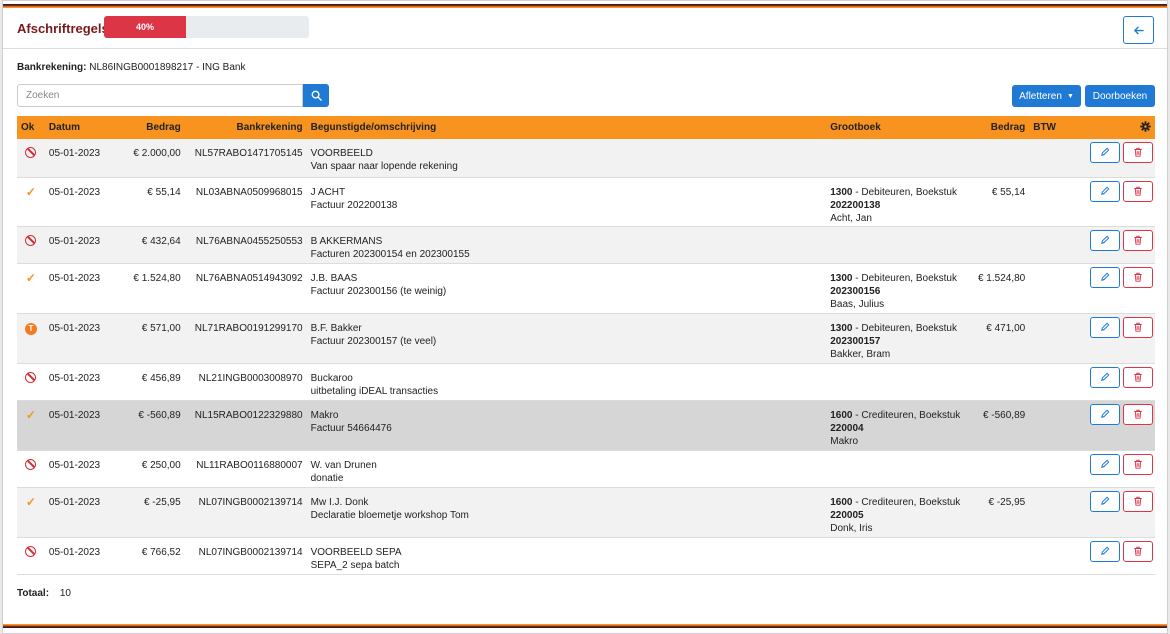 The height and width of the screenshot is (634, 1170). Describe the element at coordinates (1046, 96) in the screenshot. I see `afletteren-button: Afletteren ▼` at that location.